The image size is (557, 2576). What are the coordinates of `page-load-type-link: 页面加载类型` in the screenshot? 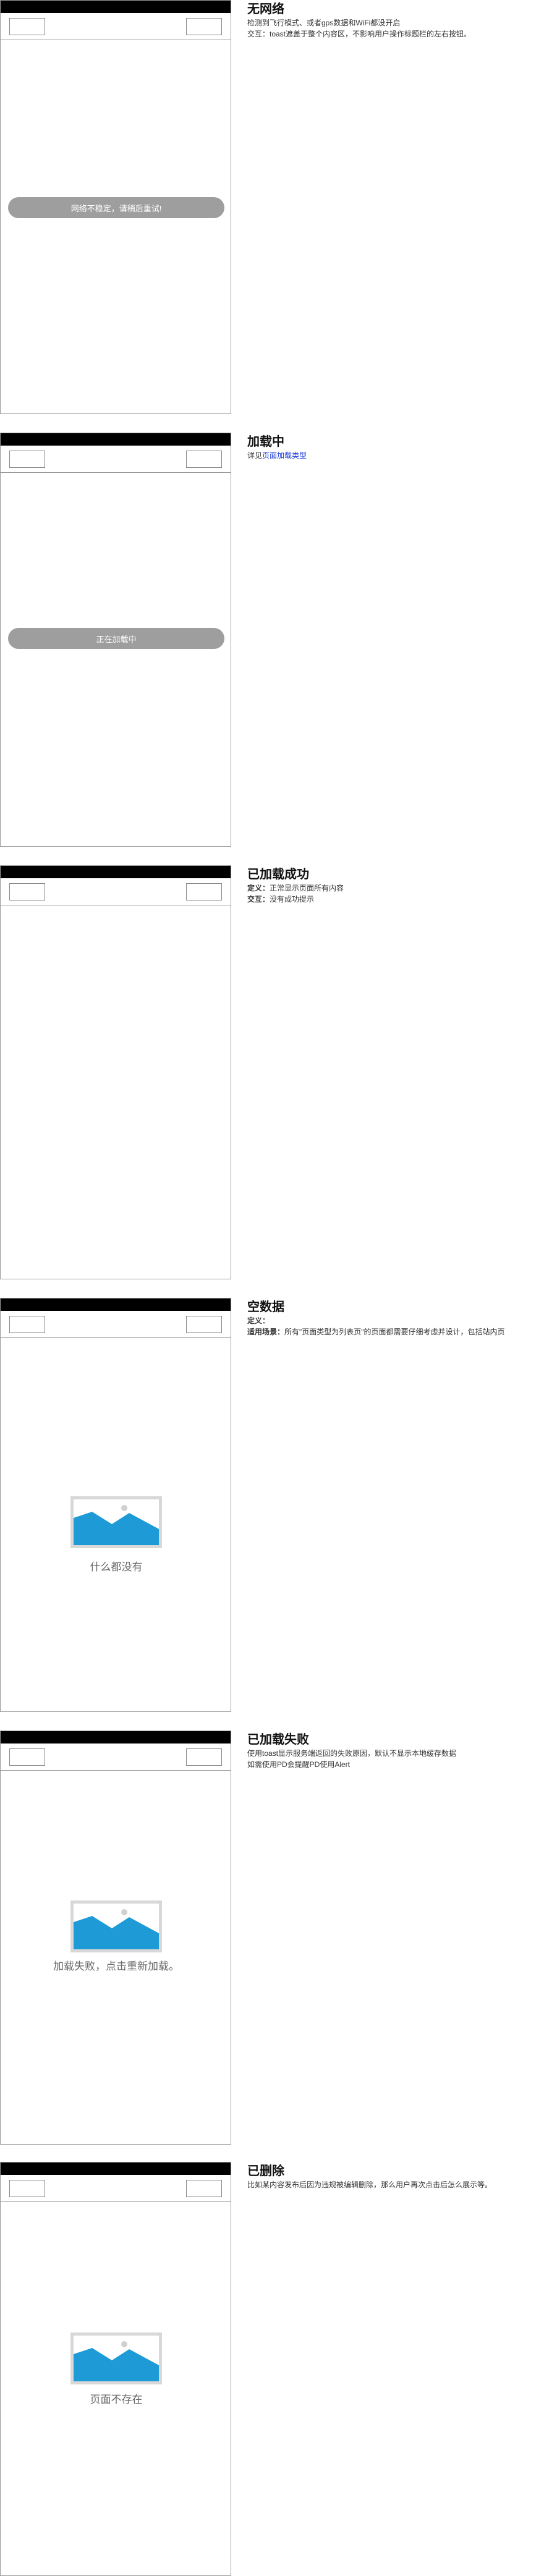 It's located at (284, 455).